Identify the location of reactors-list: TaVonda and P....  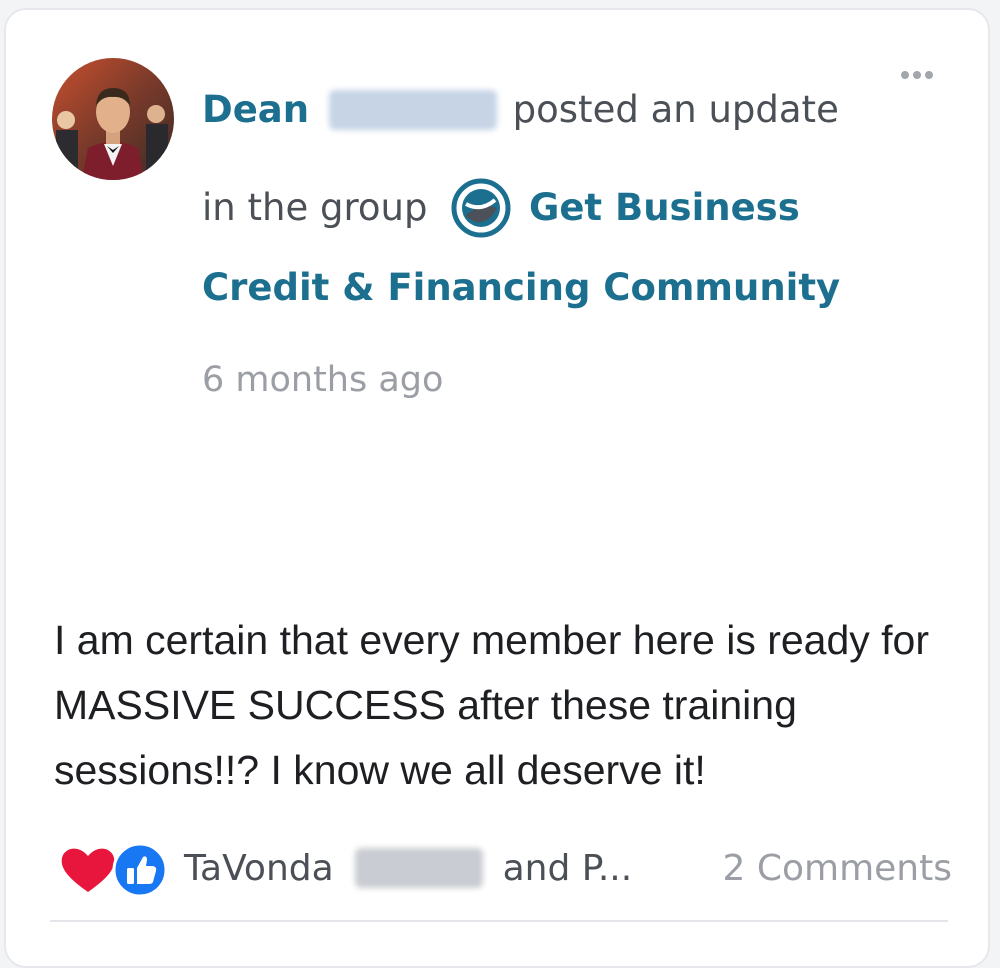
(408, 868).